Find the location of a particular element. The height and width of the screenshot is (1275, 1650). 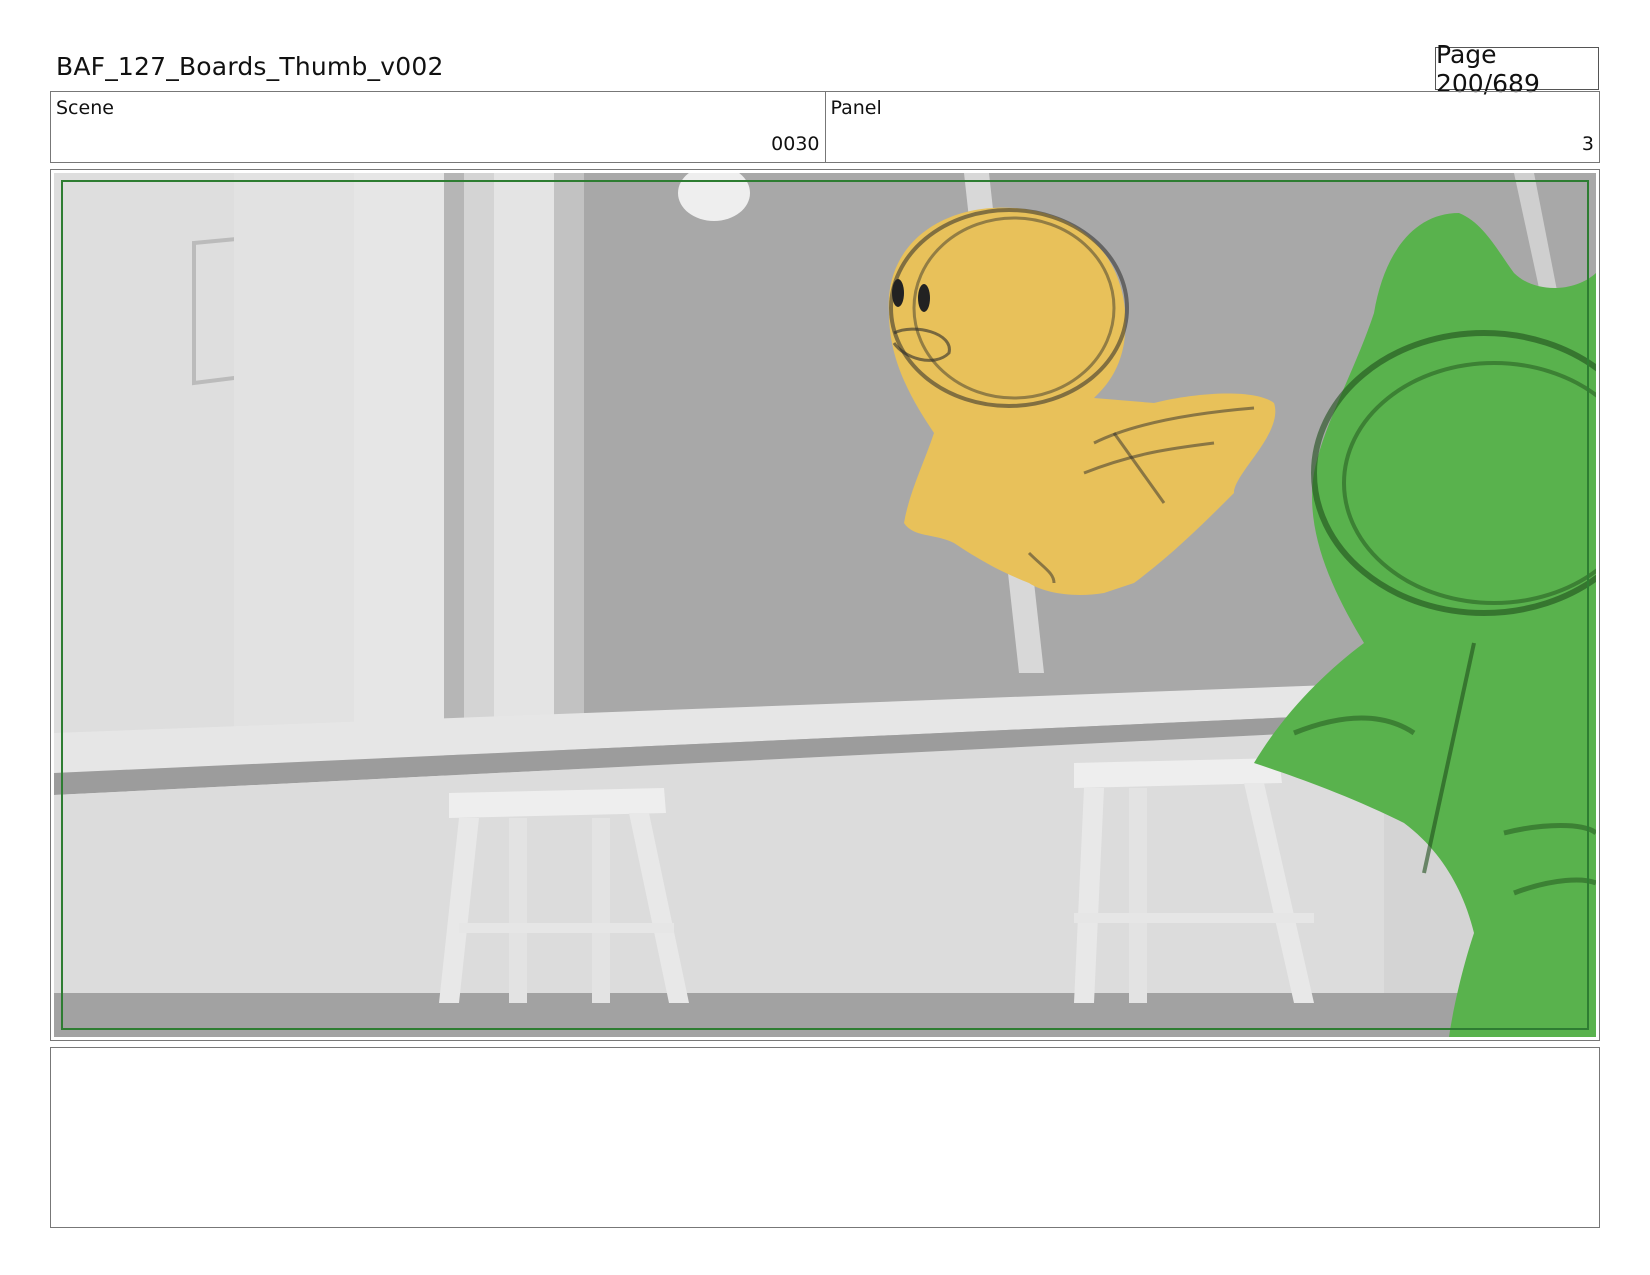

page-number: Page 200/689 is located at coordinates (1488, 68).